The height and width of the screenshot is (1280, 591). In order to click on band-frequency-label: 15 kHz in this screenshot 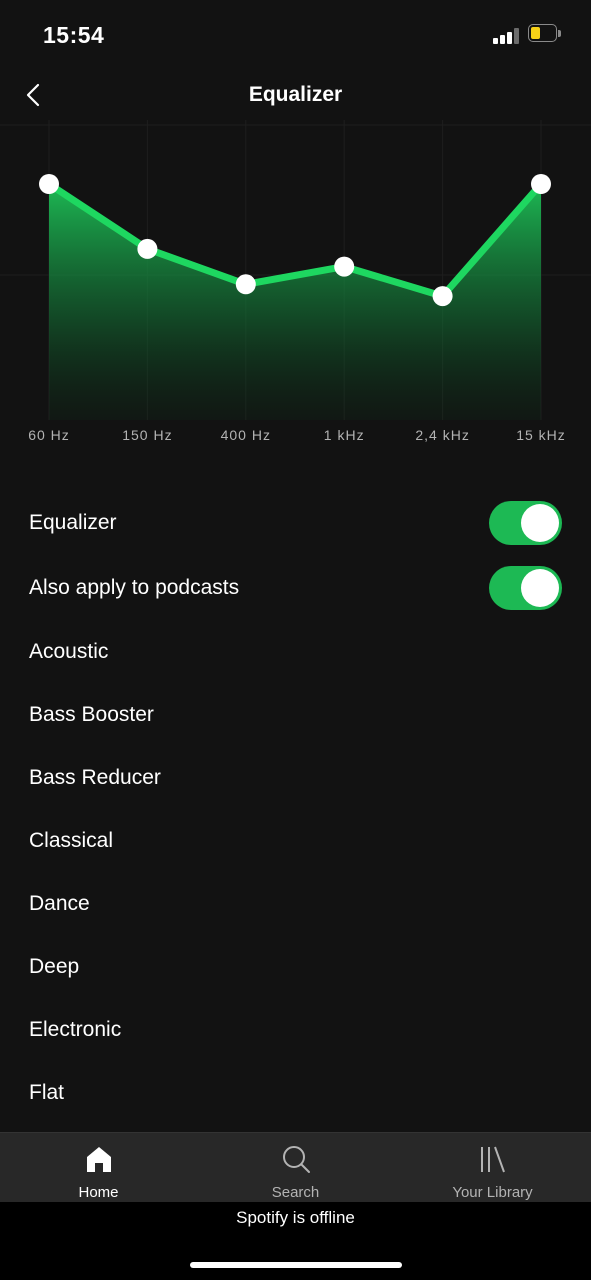, I will do `click(541, 435)`.